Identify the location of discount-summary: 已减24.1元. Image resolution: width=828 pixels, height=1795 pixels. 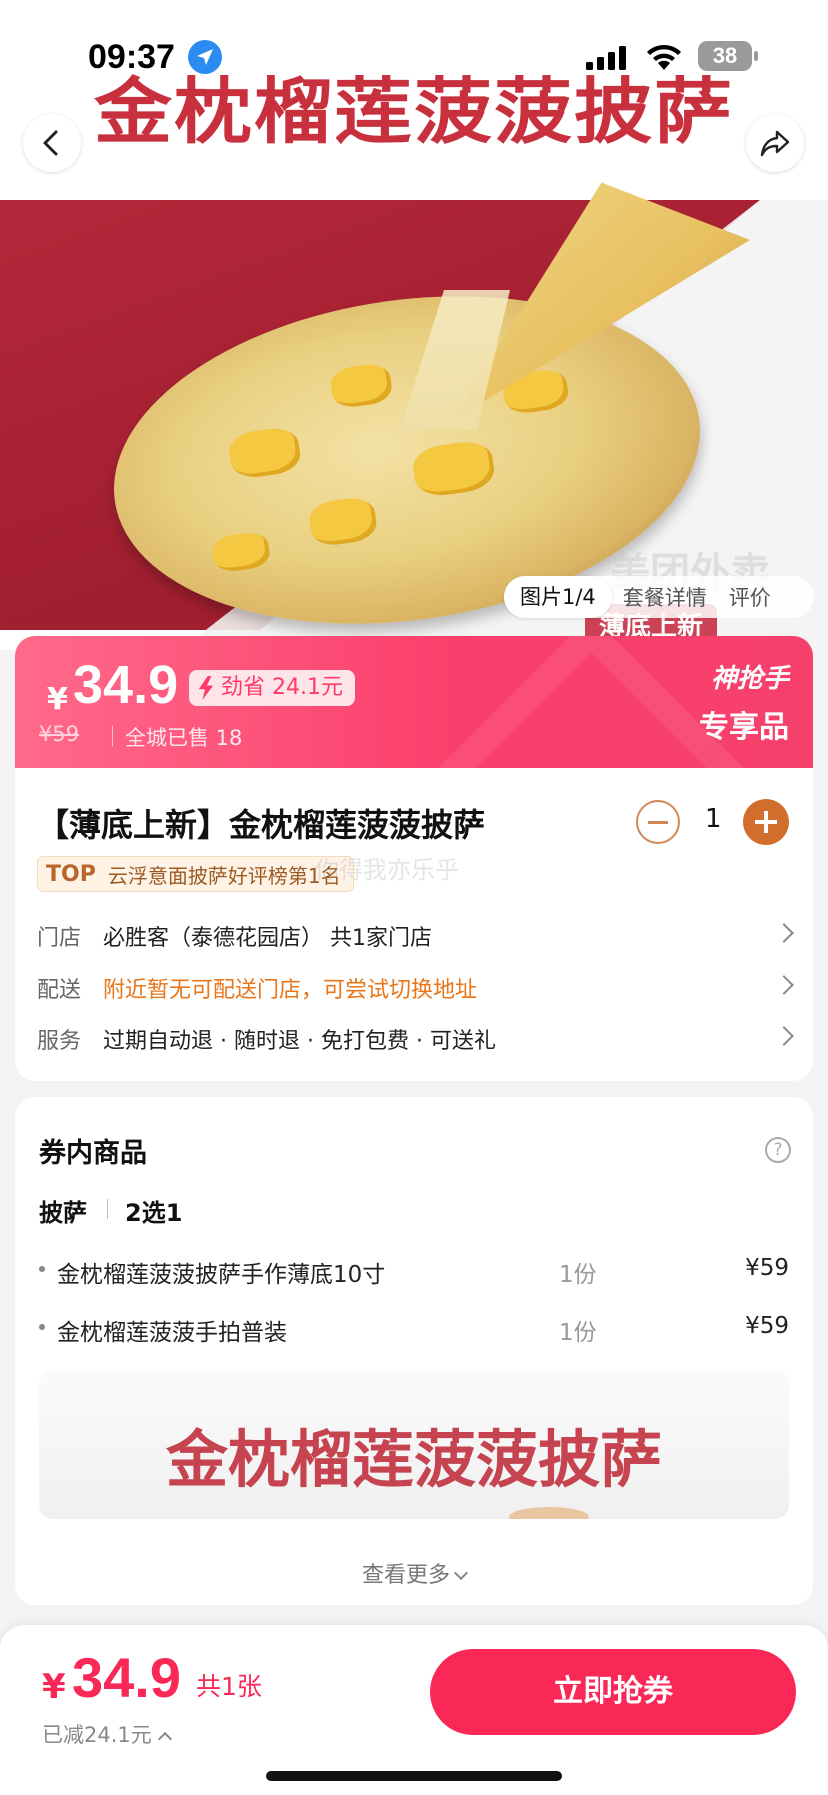
(107, 1734).